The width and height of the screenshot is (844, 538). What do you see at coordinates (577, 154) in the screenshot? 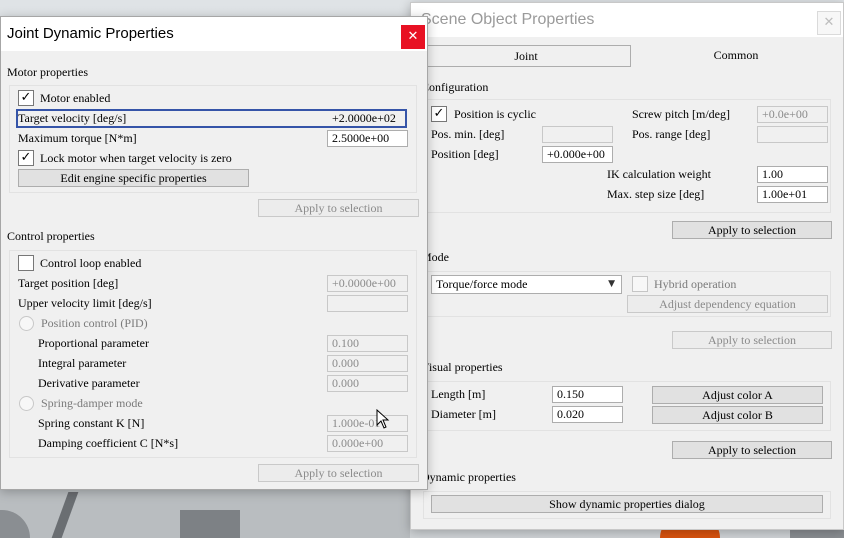
I see `position-field: +0.000e+00` at bounding box center [577, 154].